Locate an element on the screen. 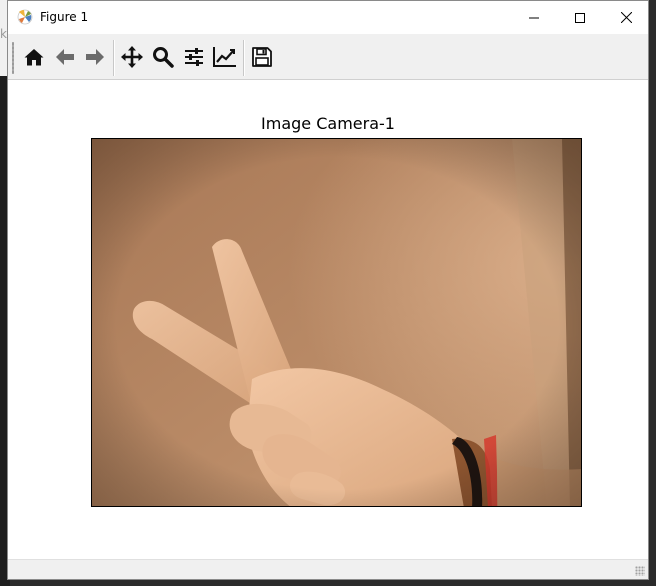  navigation-toolbar is located at coordinates (328, 57).